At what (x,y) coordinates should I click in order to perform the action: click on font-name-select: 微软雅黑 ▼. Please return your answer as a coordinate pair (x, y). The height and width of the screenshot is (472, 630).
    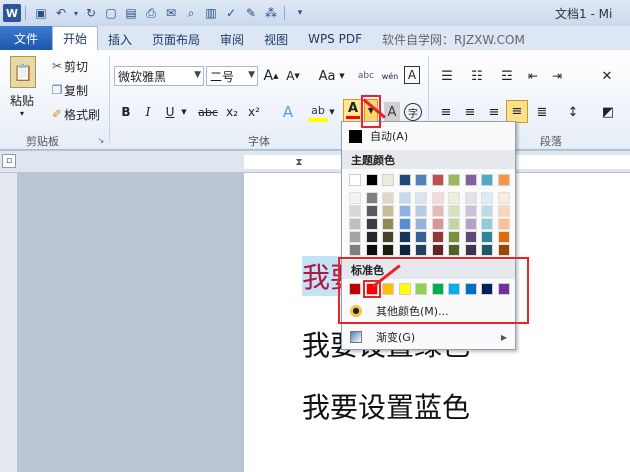
    Looking at the image, I should click on (159, 76).